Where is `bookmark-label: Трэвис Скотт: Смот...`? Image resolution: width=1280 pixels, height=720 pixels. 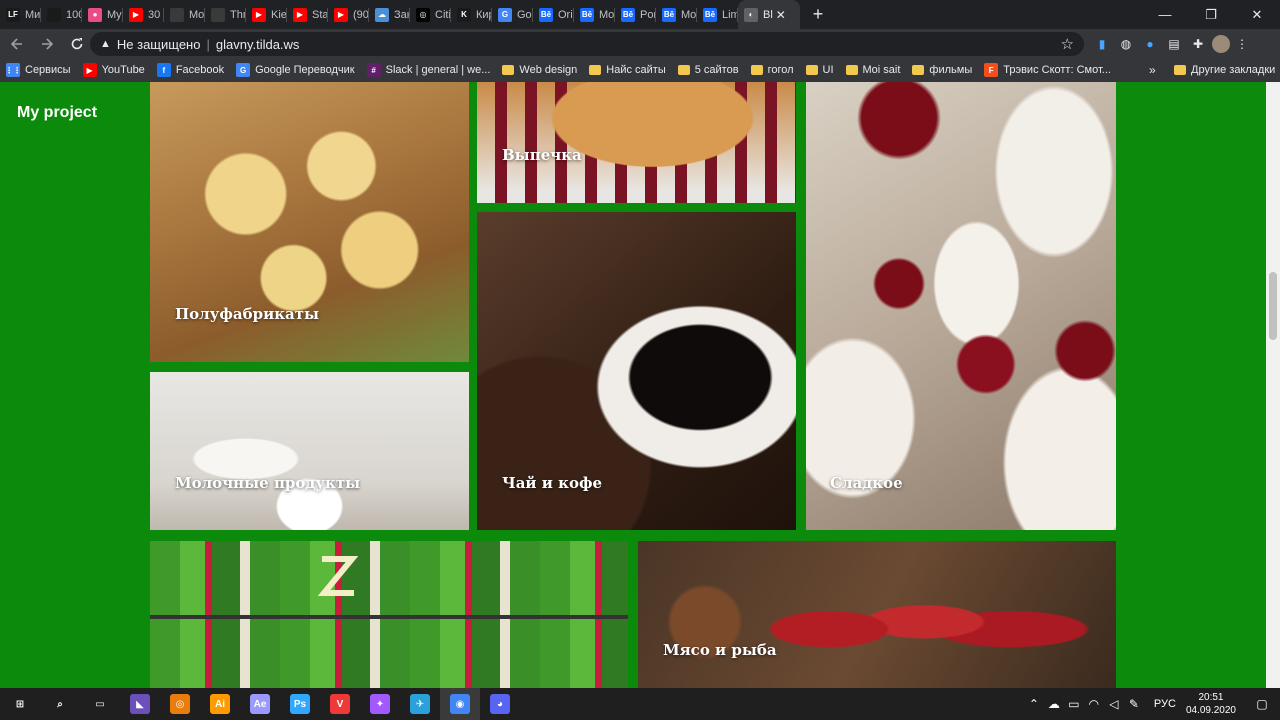
bookmark-label: Трэвис Скотт: Смот... is located at coordinates (1057, 70).